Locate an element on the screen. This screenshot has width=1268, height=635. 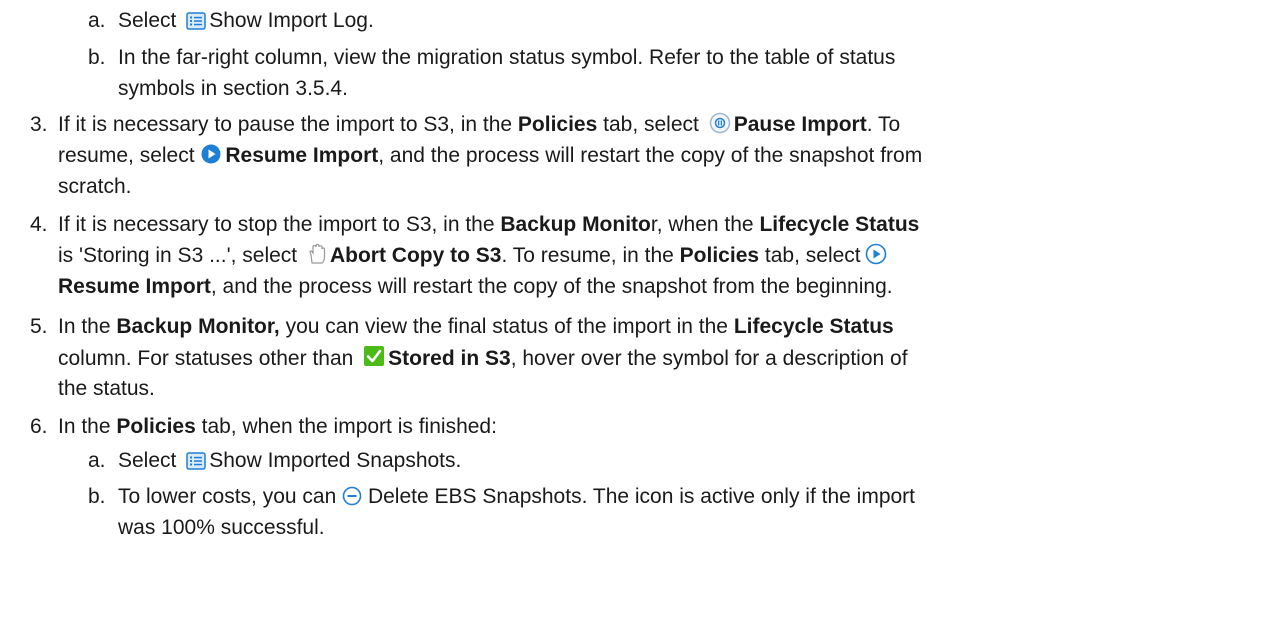
step-marker: 3. is located at coordinates (39, 124).